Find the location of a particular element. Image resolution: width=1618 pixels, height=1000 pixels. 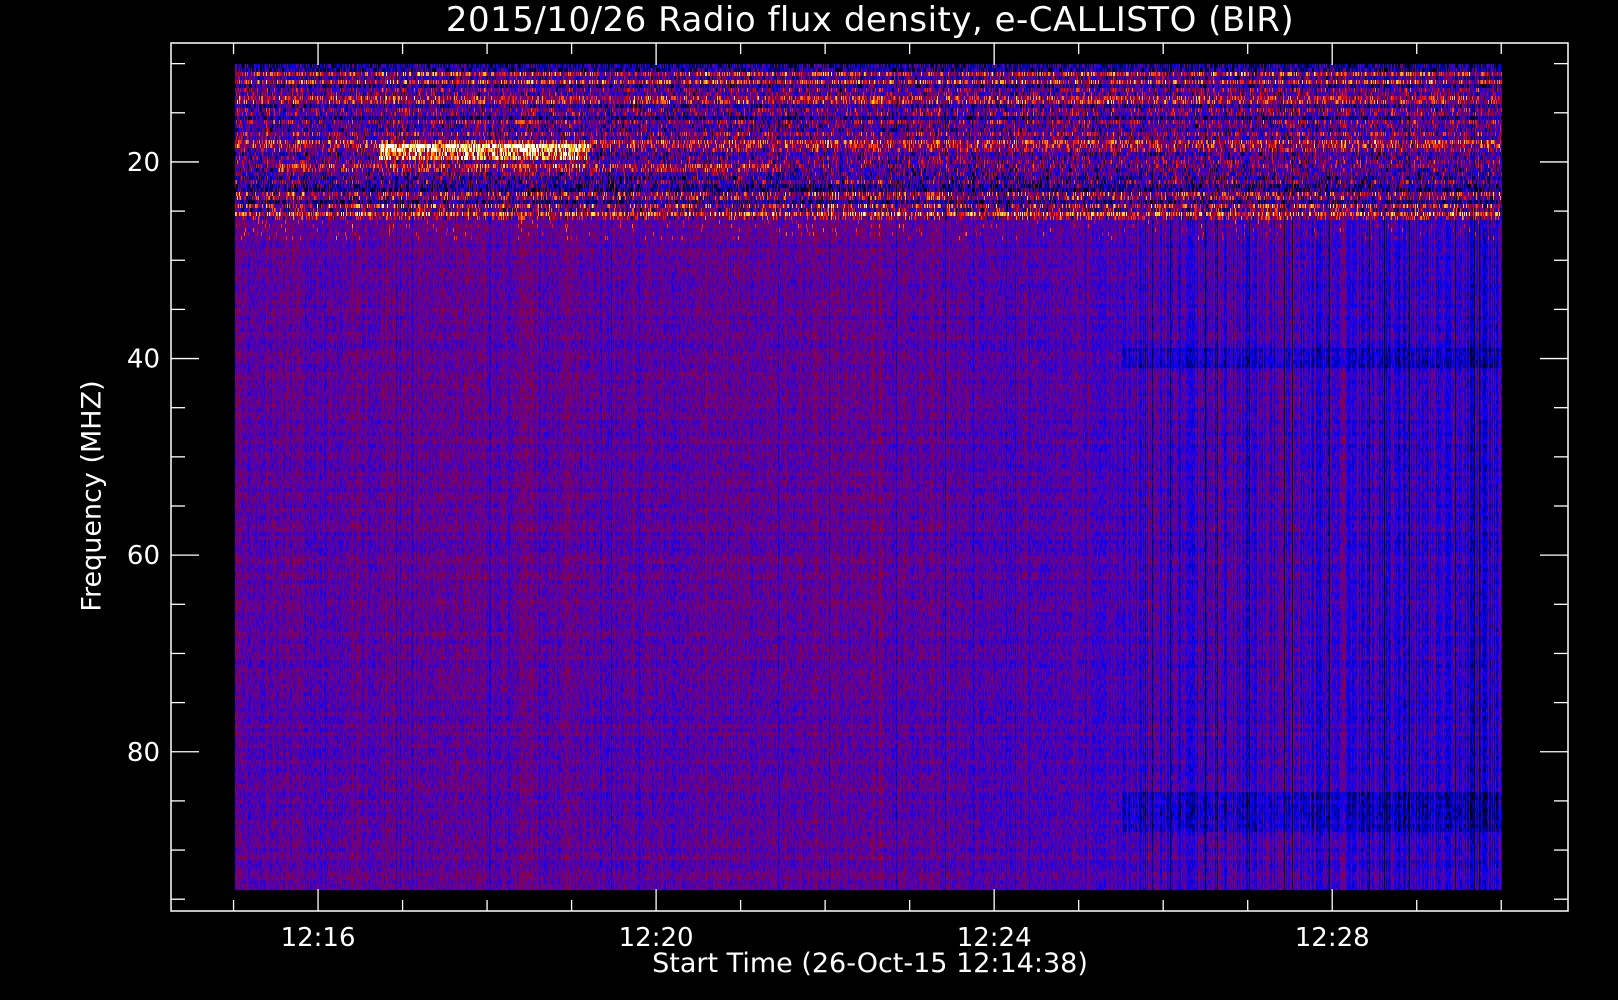

x-axis-label: Start Time (26-Oct-15 12:14:38) is located at coordinates (870, 963).